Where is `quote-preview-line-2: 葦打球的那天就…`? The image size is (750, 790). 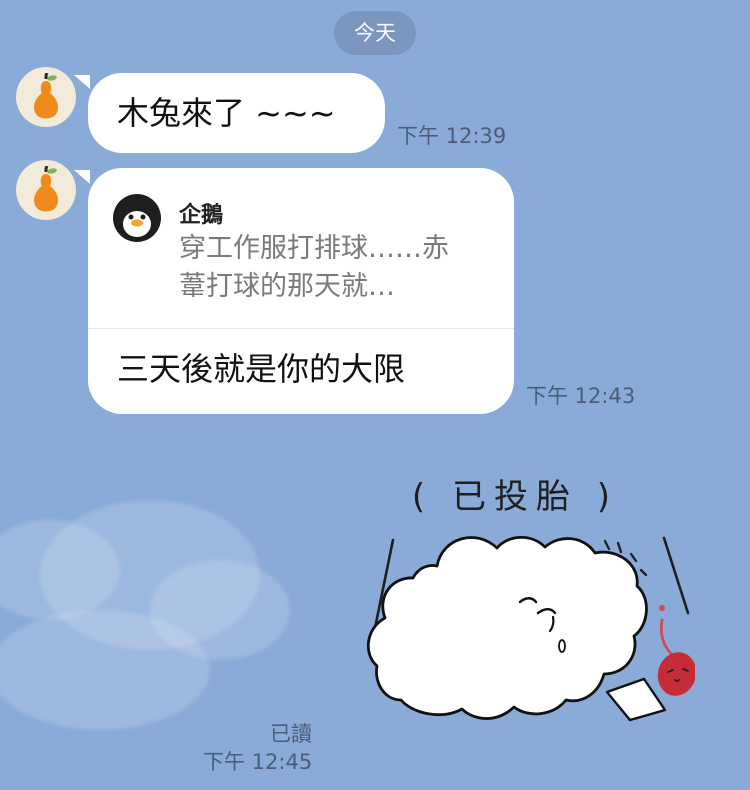
quote-preview-line-2: 葦打球的那天就… is located at coordinates (287, 286).